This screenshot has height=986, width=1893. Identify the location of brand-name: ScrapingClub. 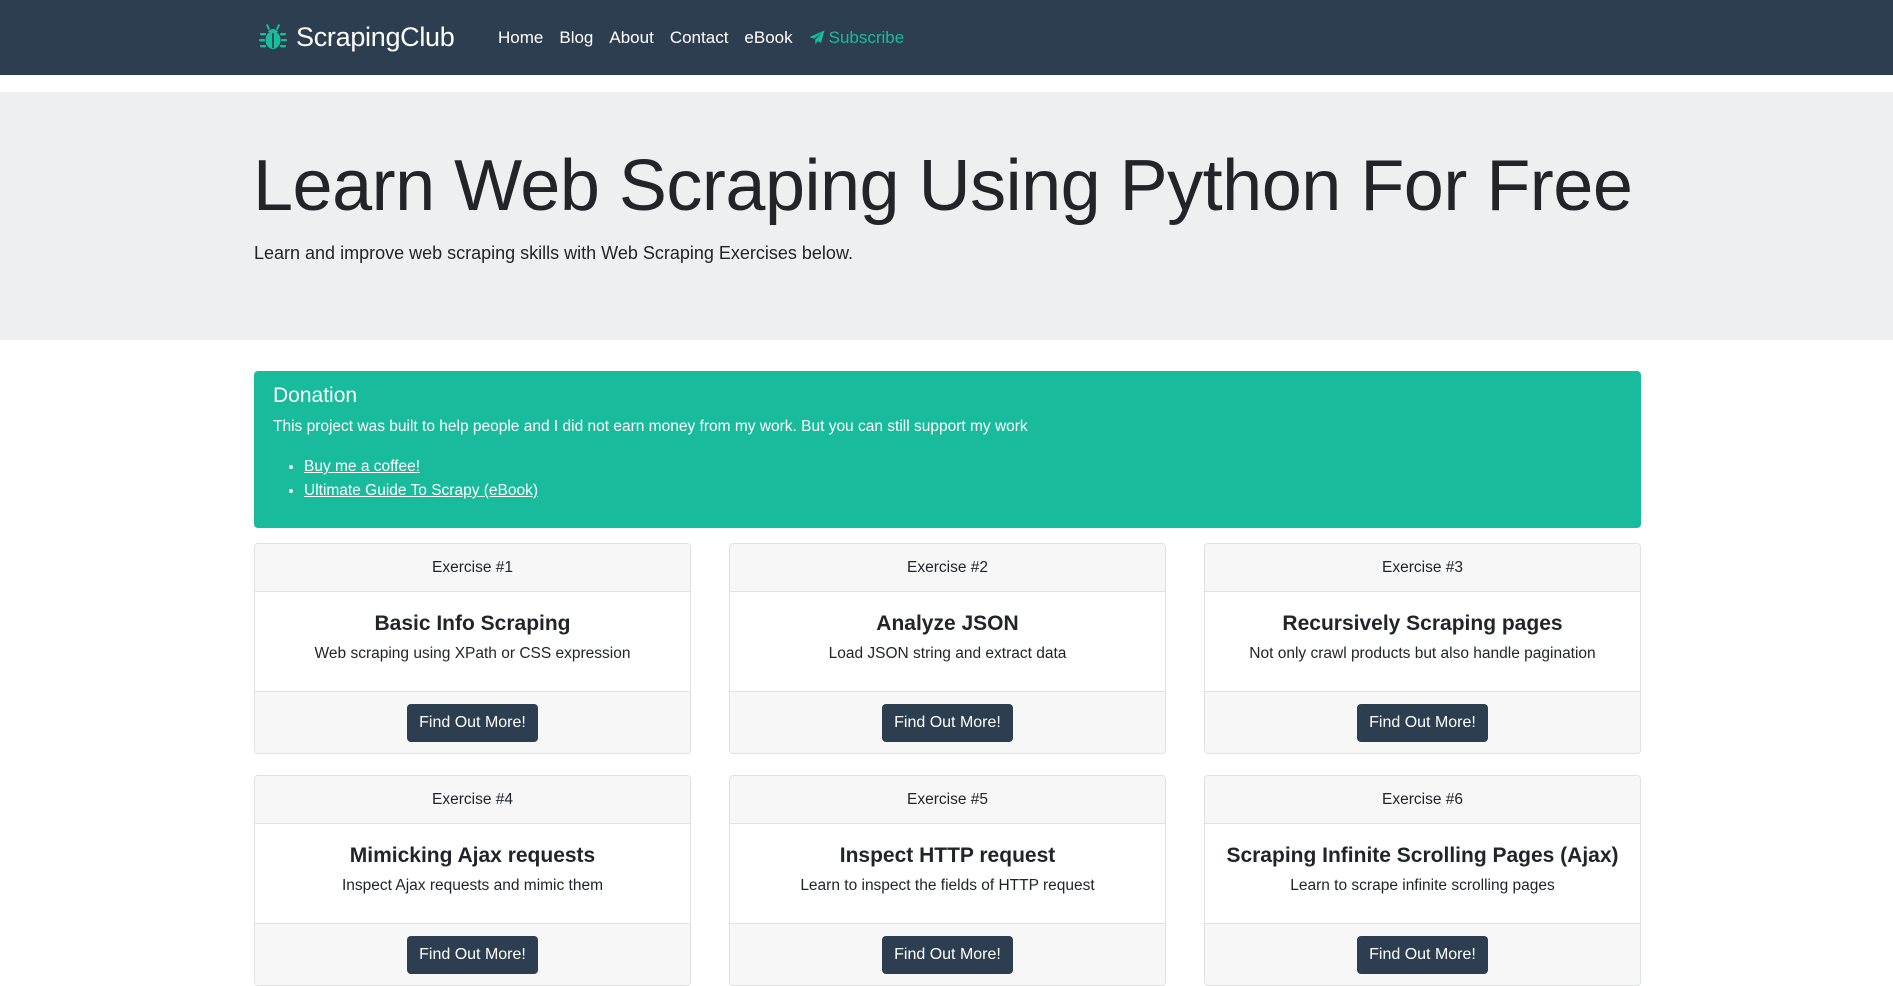
(375, 36).